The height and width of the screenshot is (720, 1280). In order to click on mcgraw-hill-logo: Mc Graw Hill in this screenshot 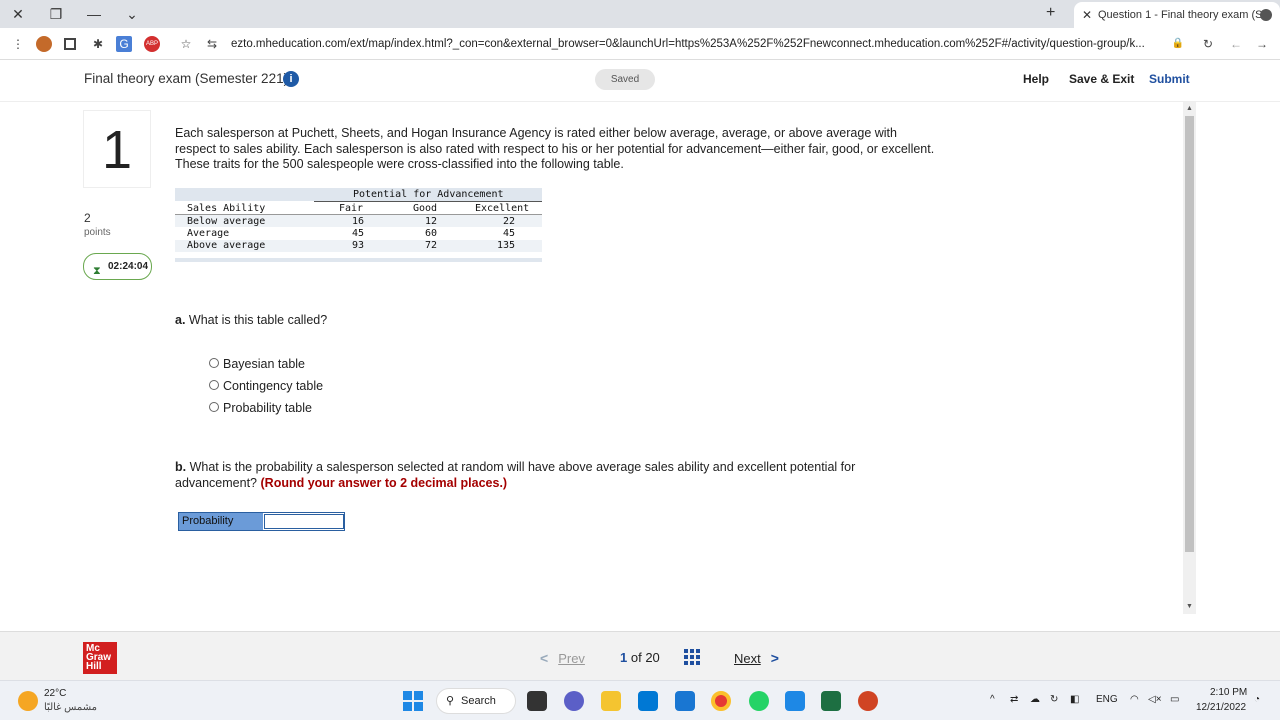, I will do `click(100, 658)`.